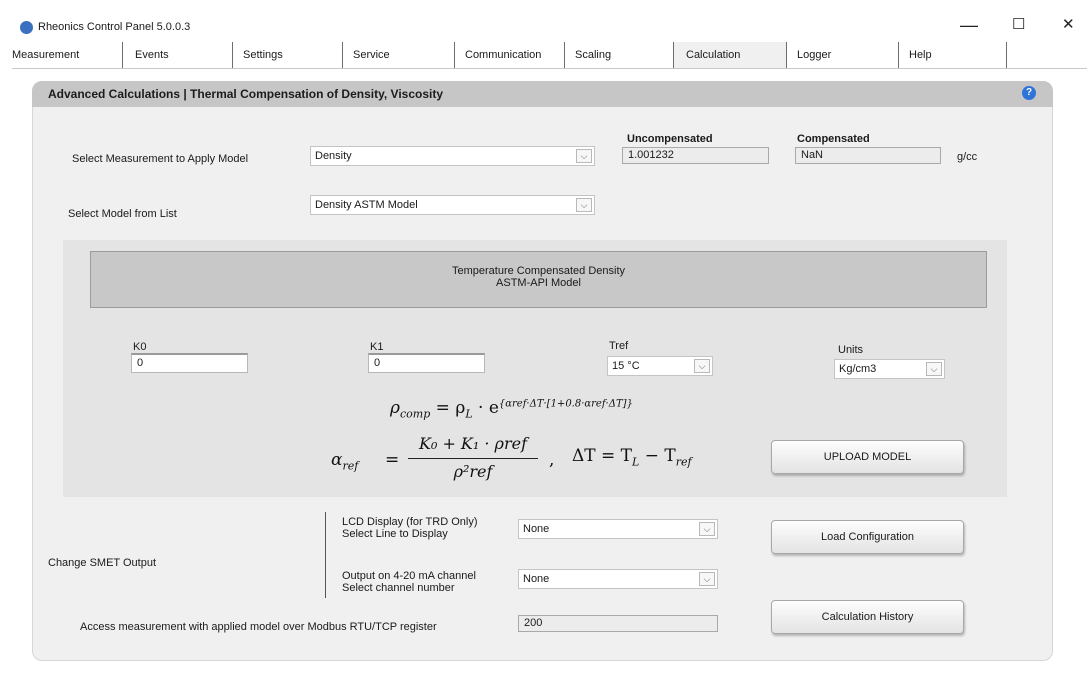 The width and height of the screenshot is (1087, 677). What do you see at coordinates (333, 156) in the screenshot?
I see `measurement-select-value: Density` at bounding box center [333, 156].